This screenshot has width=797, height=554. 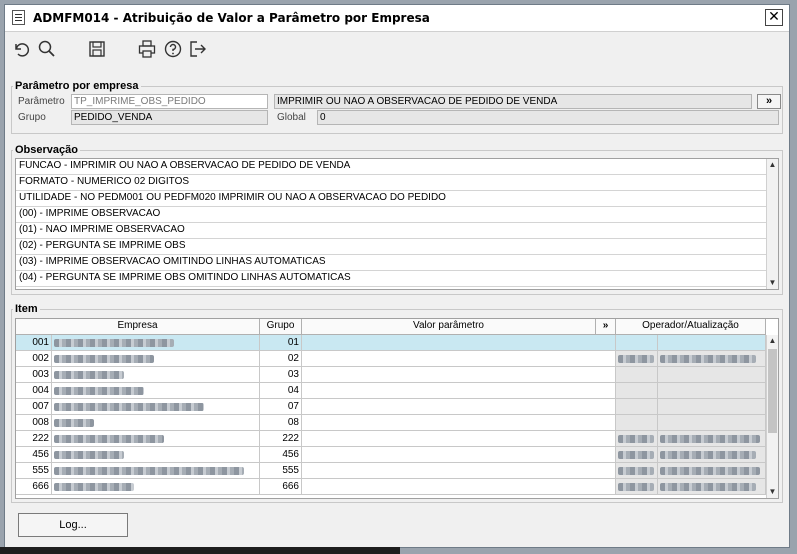 I want to click on table-row: 666 666, so click(x=391, y=487).